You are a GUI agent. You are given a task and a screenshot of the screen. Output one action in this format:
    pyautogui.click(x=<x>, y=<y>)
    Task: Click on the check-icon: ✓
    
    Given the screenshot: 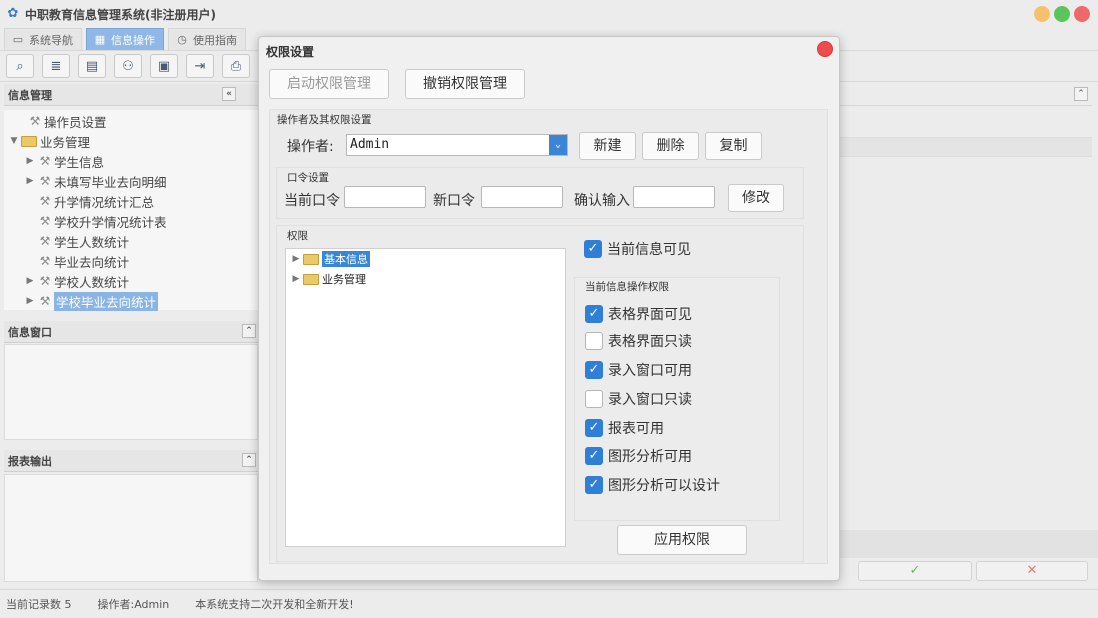 What is the action you would take?
    pyautogui.click(x=915, y=570)
    